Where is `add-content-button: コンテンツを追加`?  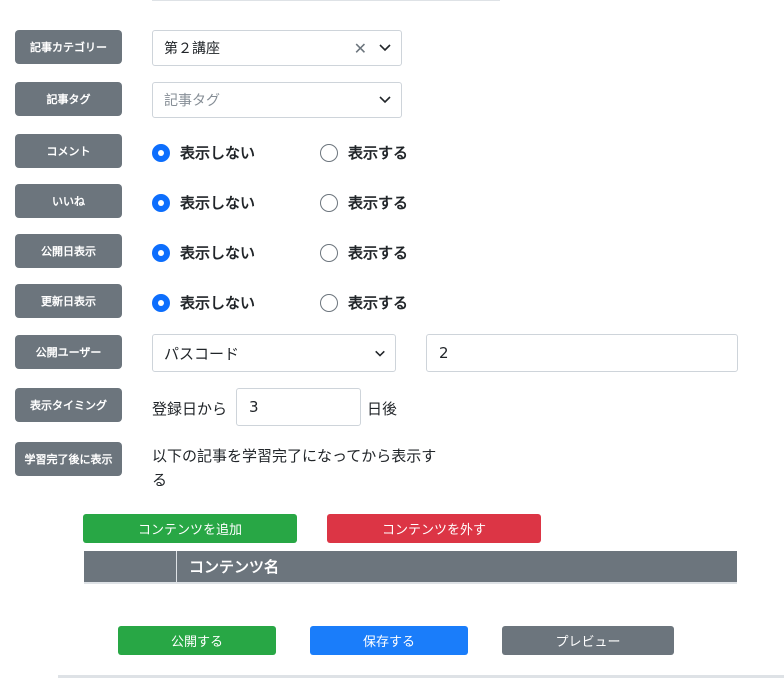 add-content-button: コンテンツを追加 is located at coordinates (190, 528).